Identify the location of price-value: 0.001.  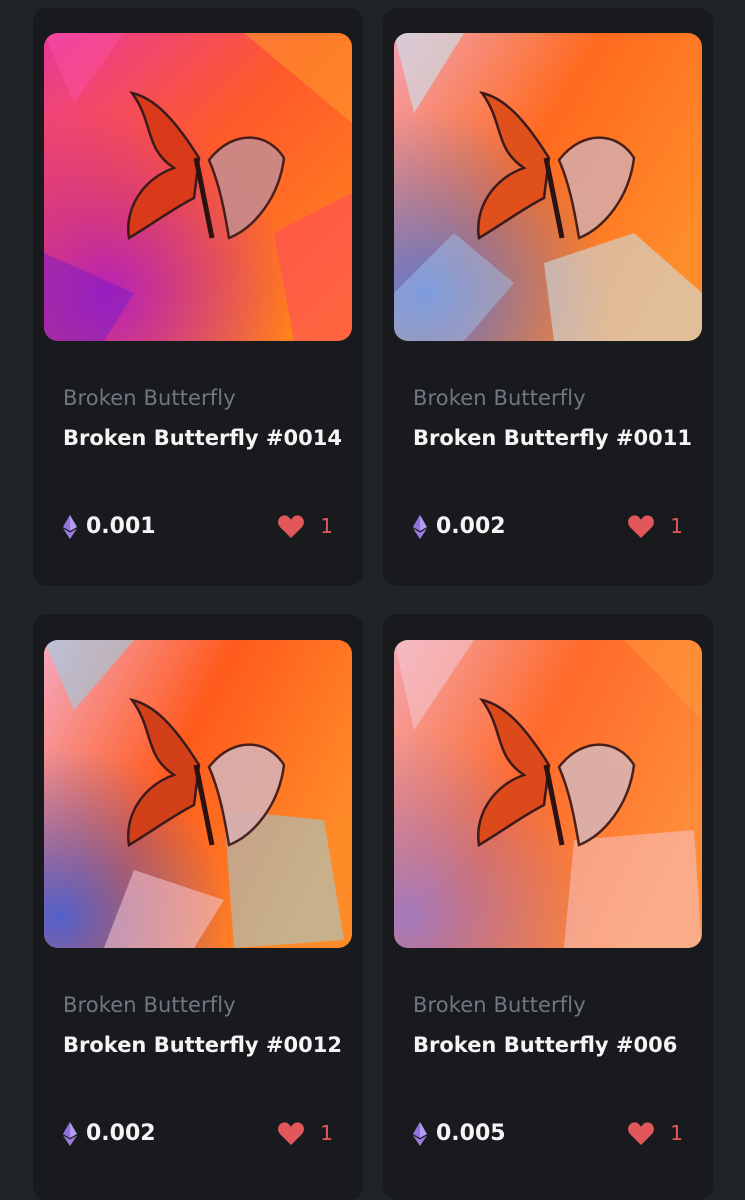
(121, 526).